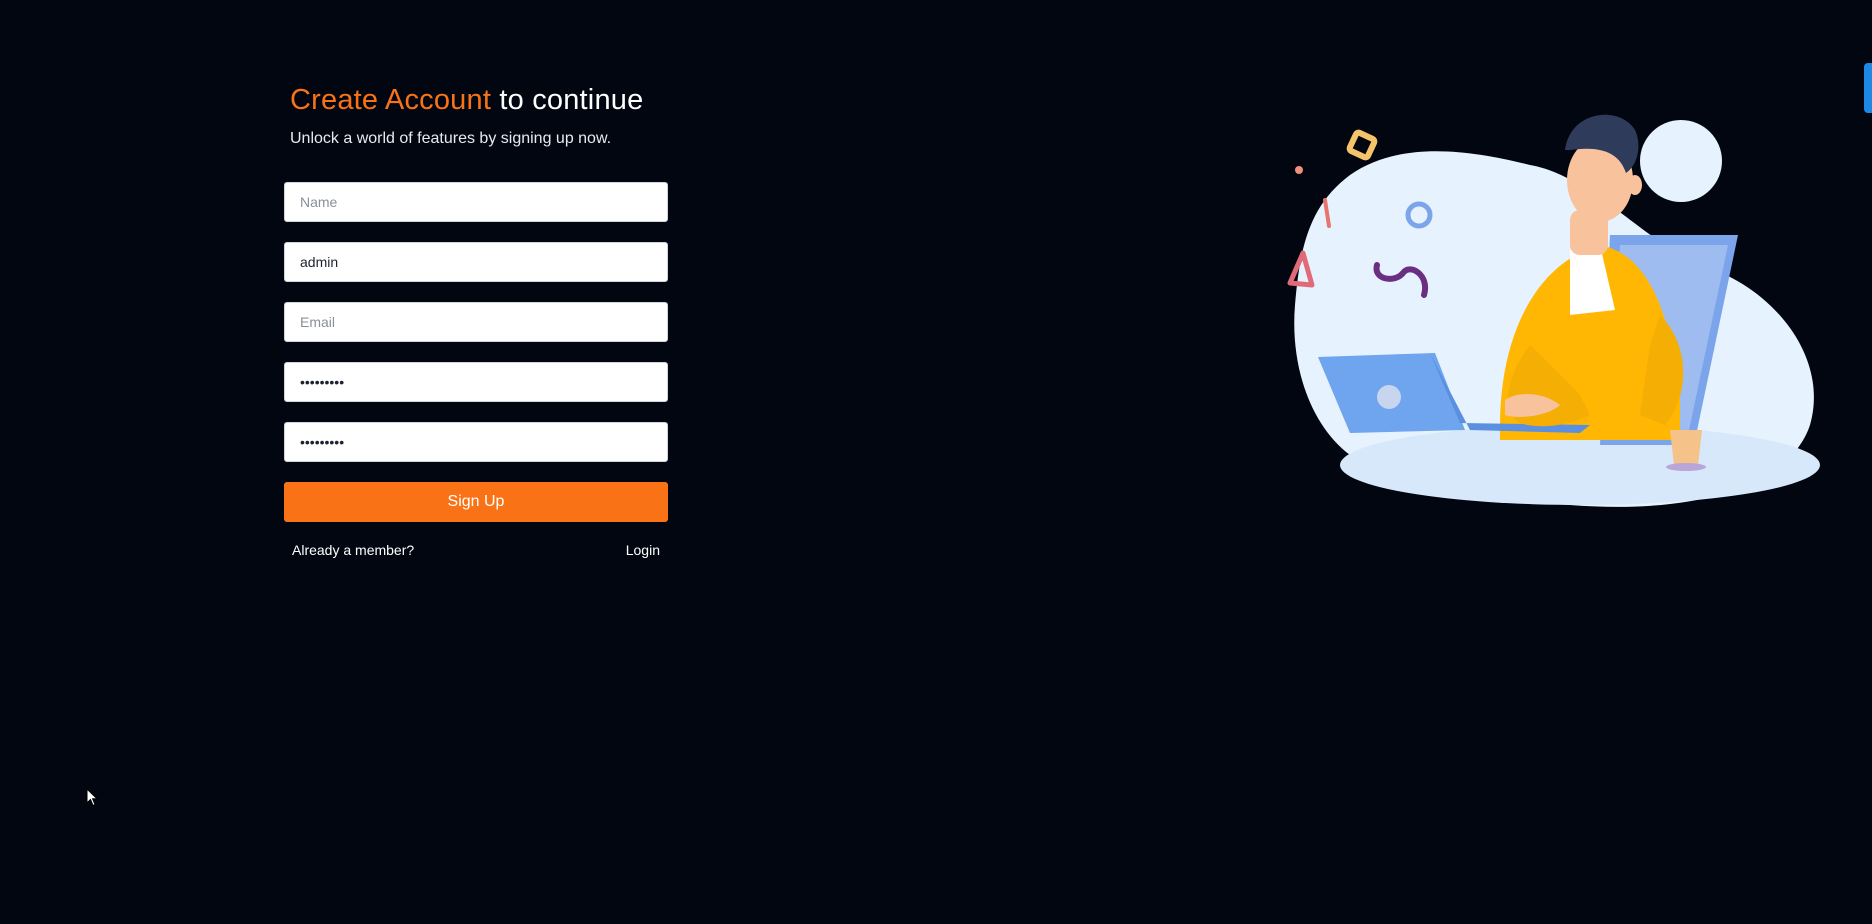  Describe the element at coordinates (476, 262) in the screenshot. I see `username-field` at that location.